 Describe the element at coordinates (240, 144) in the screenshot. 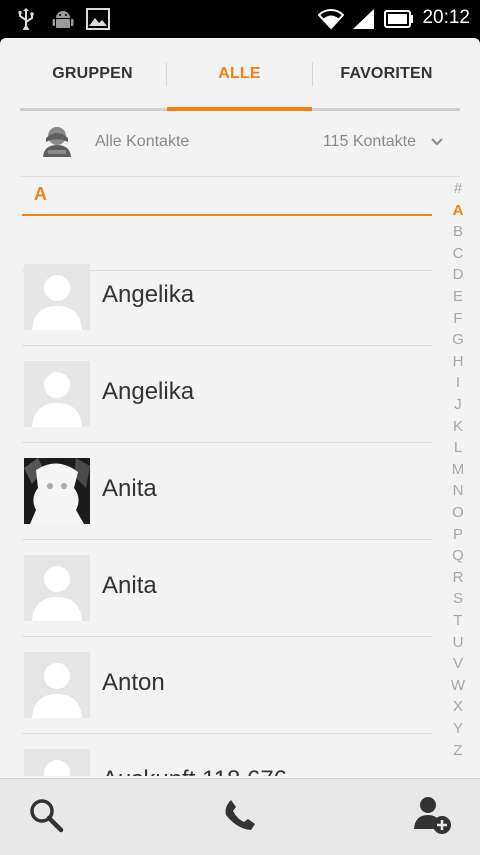

I see `account-filter: Alle Kontakte 115 Kontakte` at that location.